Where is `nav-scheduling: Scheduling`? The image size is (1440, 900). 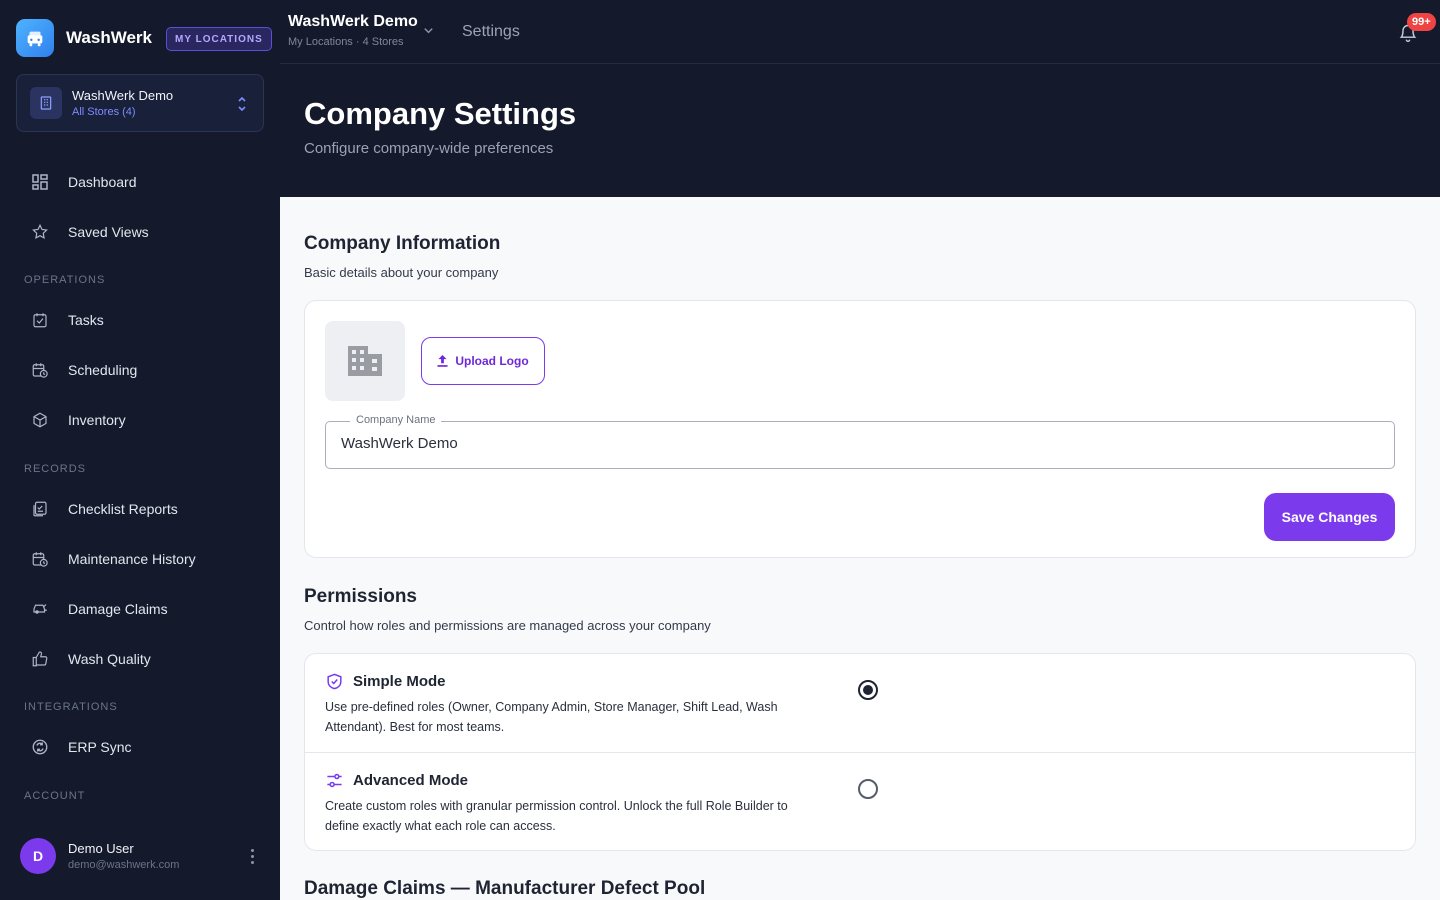
nav-scheduling: Scheduling is located at coordinates (140, 370).